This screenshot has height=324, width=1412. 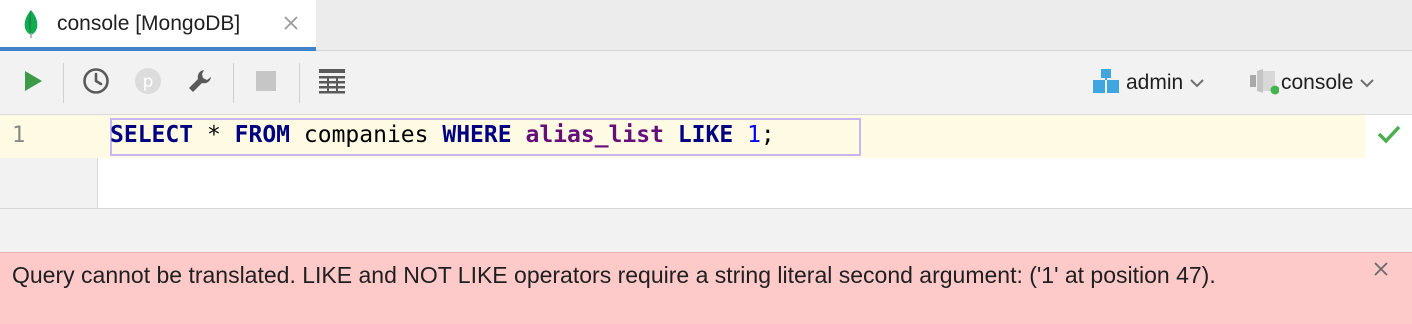 I want to click on close-icon, so click(x=1381, y=271).